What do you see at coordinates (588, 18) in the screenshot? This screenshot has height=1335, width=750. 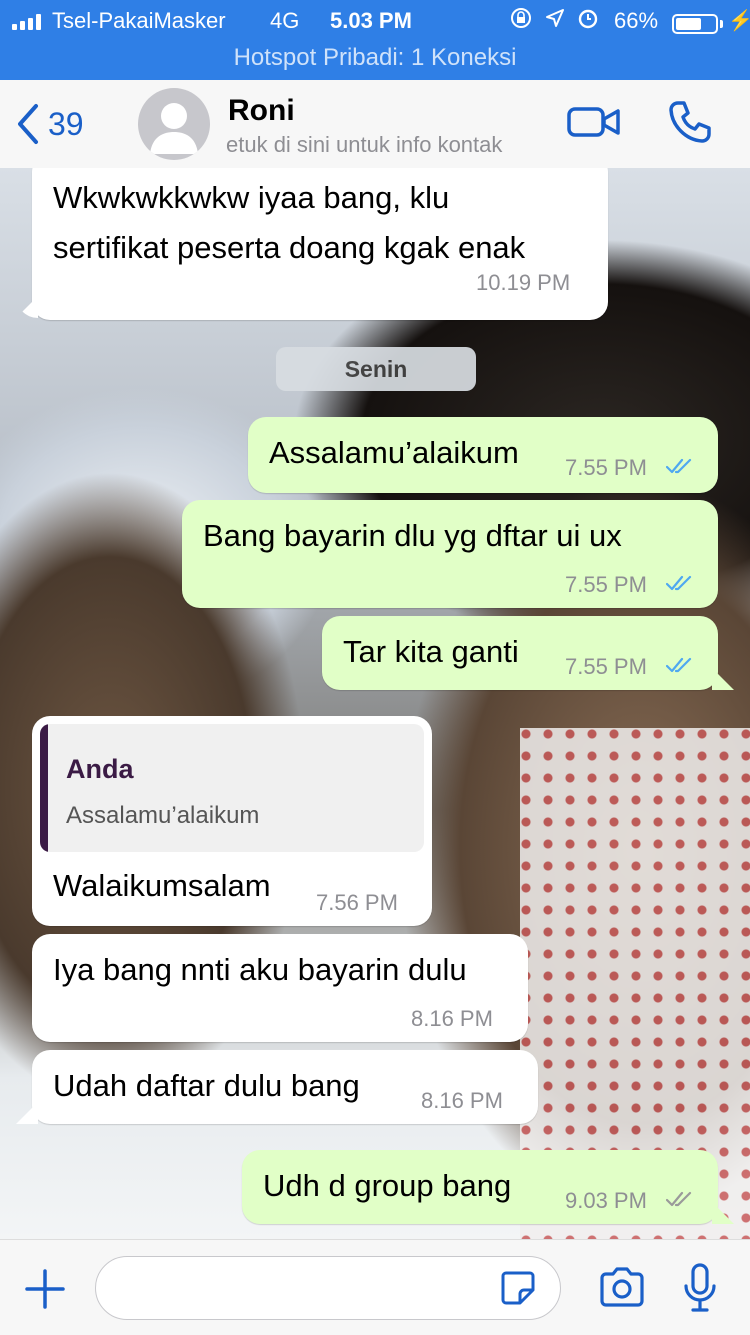 I see `alarm-icon` at bounding box center [588, 18].